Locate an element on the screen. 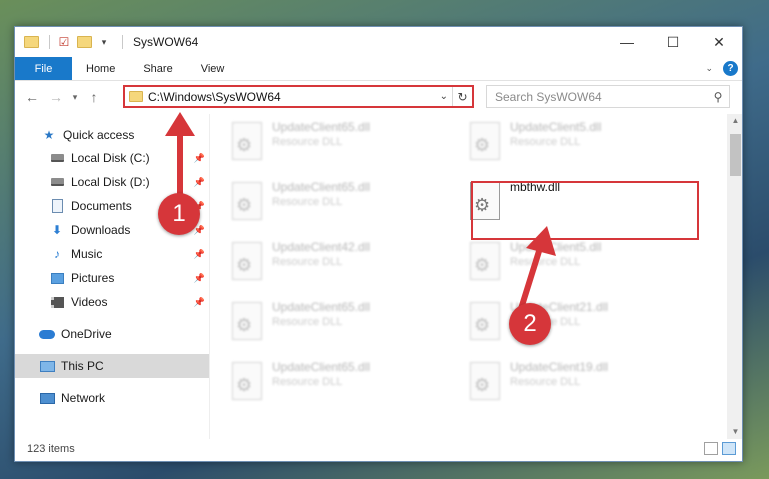 This screenshot has height=479, width=769. address-bar: C:\Windows\SysWOW64 ⌄ ↻ is located at coordinates (298, 96).